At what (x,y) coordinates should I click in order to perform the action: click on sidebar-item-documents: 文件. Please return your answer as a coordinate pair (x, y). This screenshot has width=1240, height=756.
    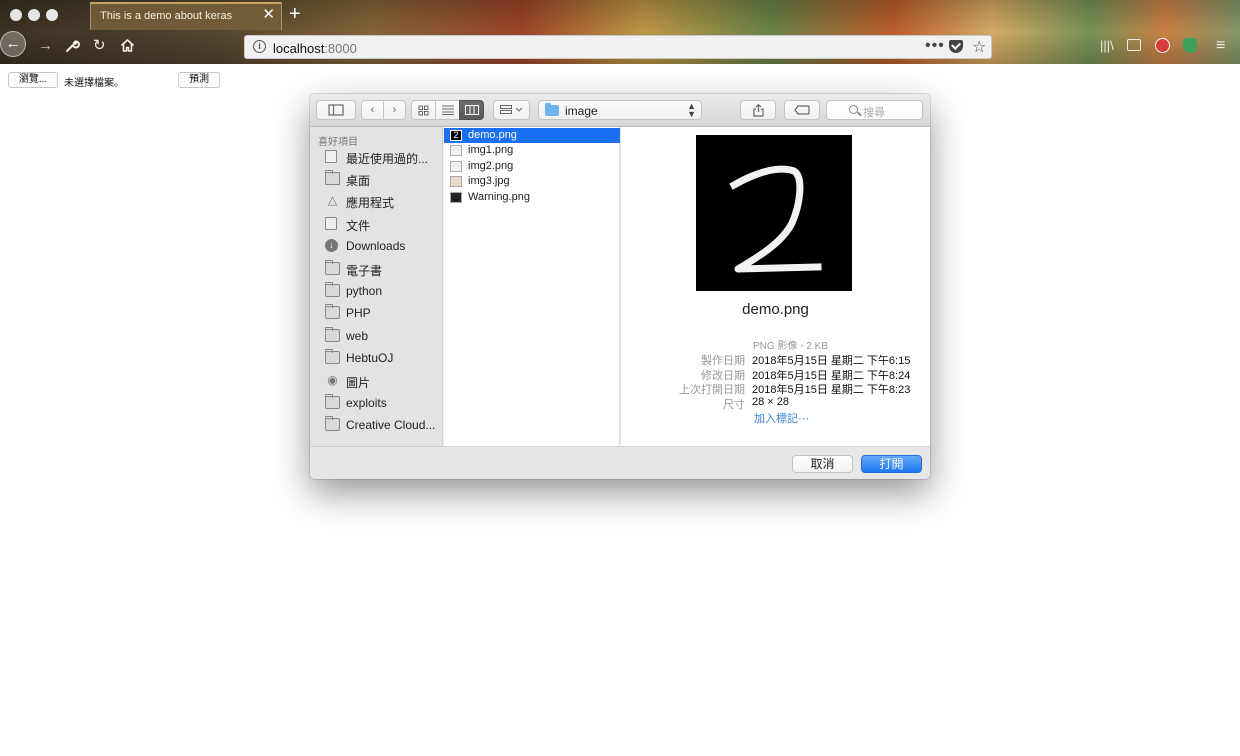
    Looking at the image, I should click on (383, 224).